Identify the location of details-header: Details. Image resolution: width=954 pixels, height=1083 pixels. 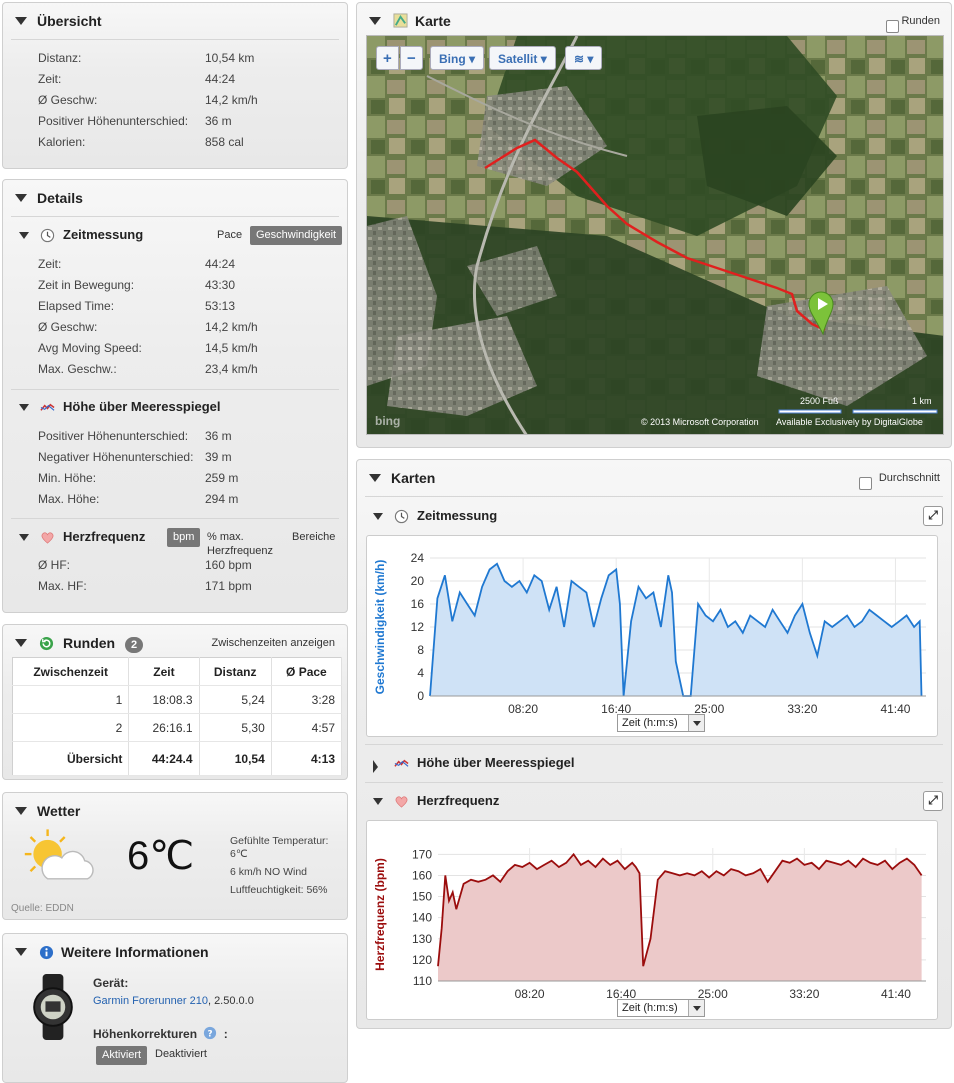
(175, 198).